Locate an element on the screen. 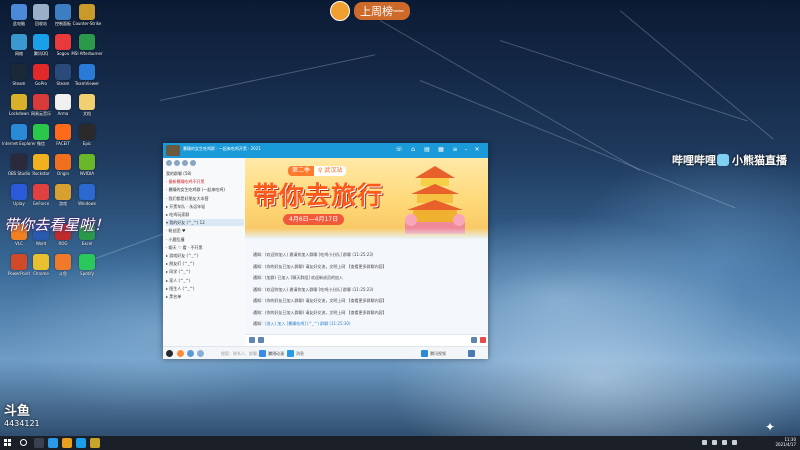 The image size is (800, 450). screenshot-icon is located at coordinates (261, 340).